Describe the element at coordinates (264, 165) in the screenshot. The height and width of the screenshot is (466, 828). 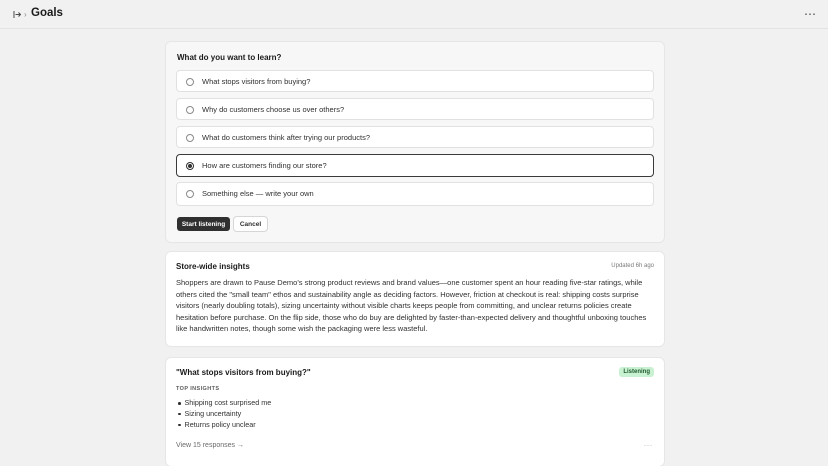
I see `option-label: How are customers finding our store?` at that location.